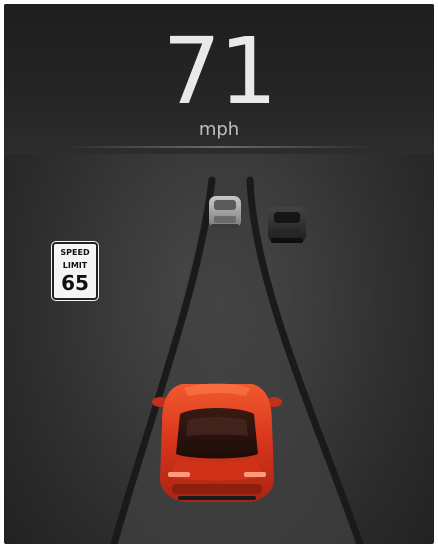  What do you see at coordinates (287, 225) in the screenshot?
I see `adjacent-vehicle-icon` at bounding box center [287, 225].